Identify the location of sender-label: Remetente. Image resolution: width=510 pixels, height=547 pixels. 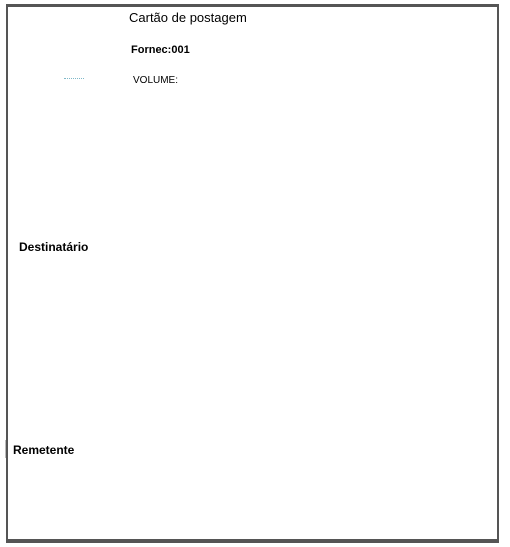
(44, 450).